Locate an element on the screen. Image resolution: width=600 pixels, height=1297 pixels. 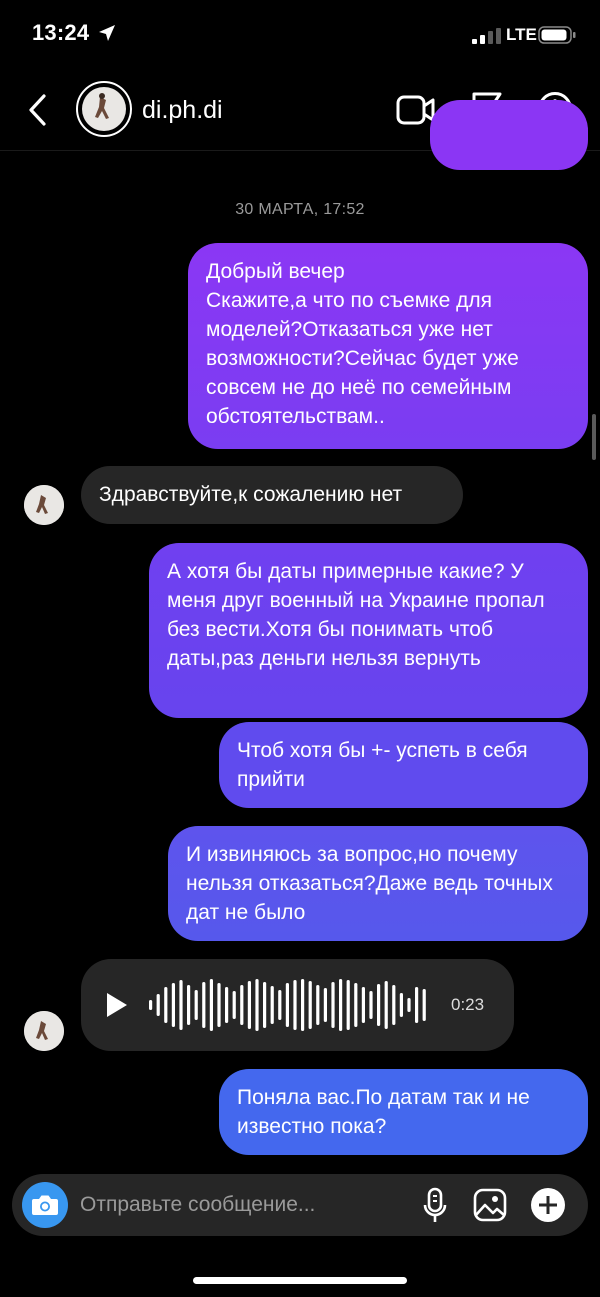
message-input is located at coordinates (240, 1205).